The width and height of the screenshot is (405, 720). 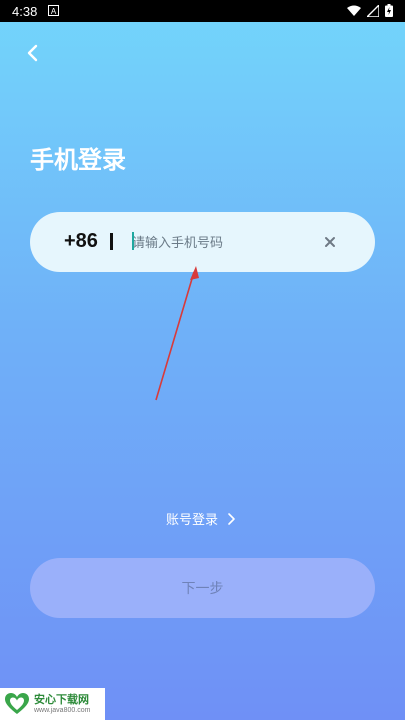 What do you see at coordinates (202, 11) in the screenshot?
I see `status-bar: 4:38 A` at bounding box center [202, 11].